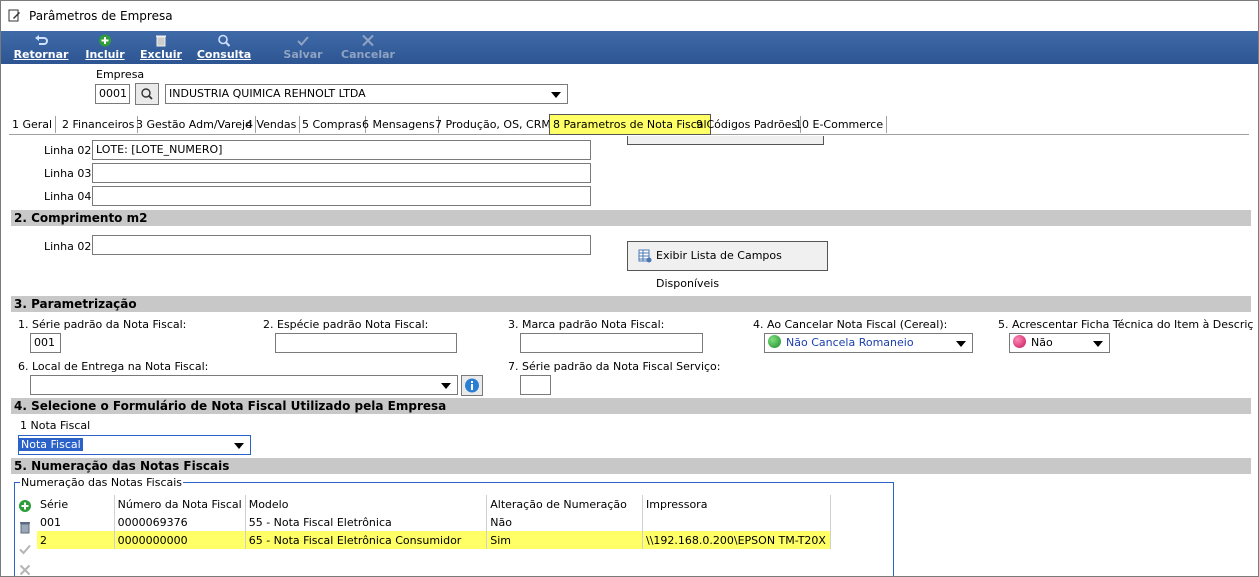  Describe the element at coordinates (272, 124) in the screenshot. I see `tab-vendas: 4 Vendas` at that location.